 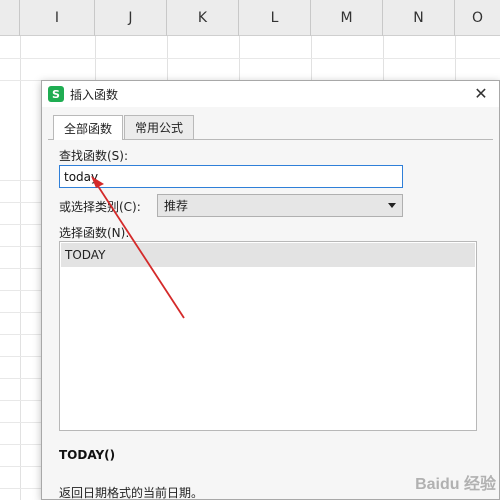 What do you see at coordinates (250, 58) in the screenshot?
I see `grid-line` at bounding box center [250, 58].